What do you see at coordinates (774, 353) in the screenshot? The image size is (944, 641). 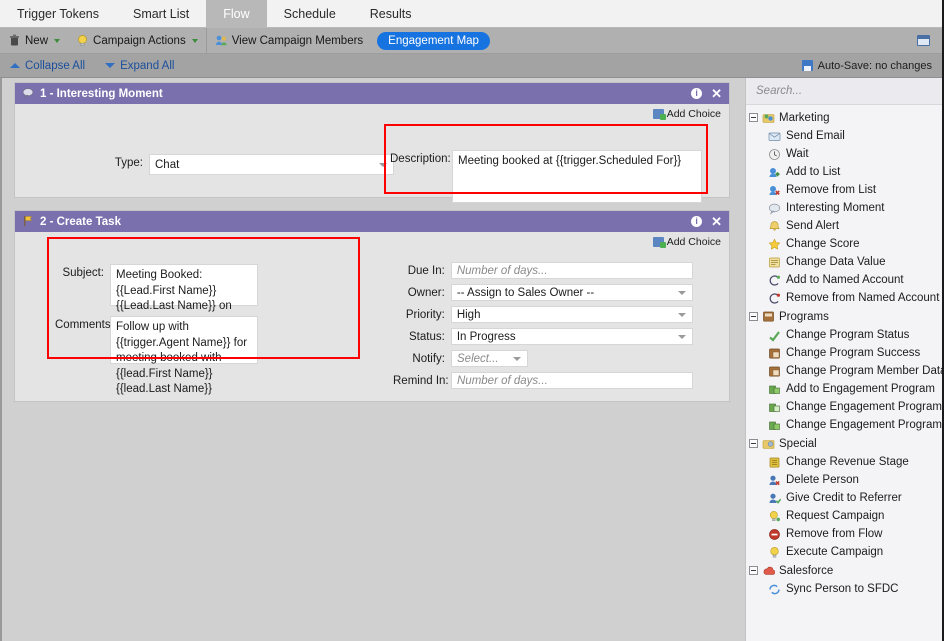 I see `program-success-icon` at bounding box center [774, 353].